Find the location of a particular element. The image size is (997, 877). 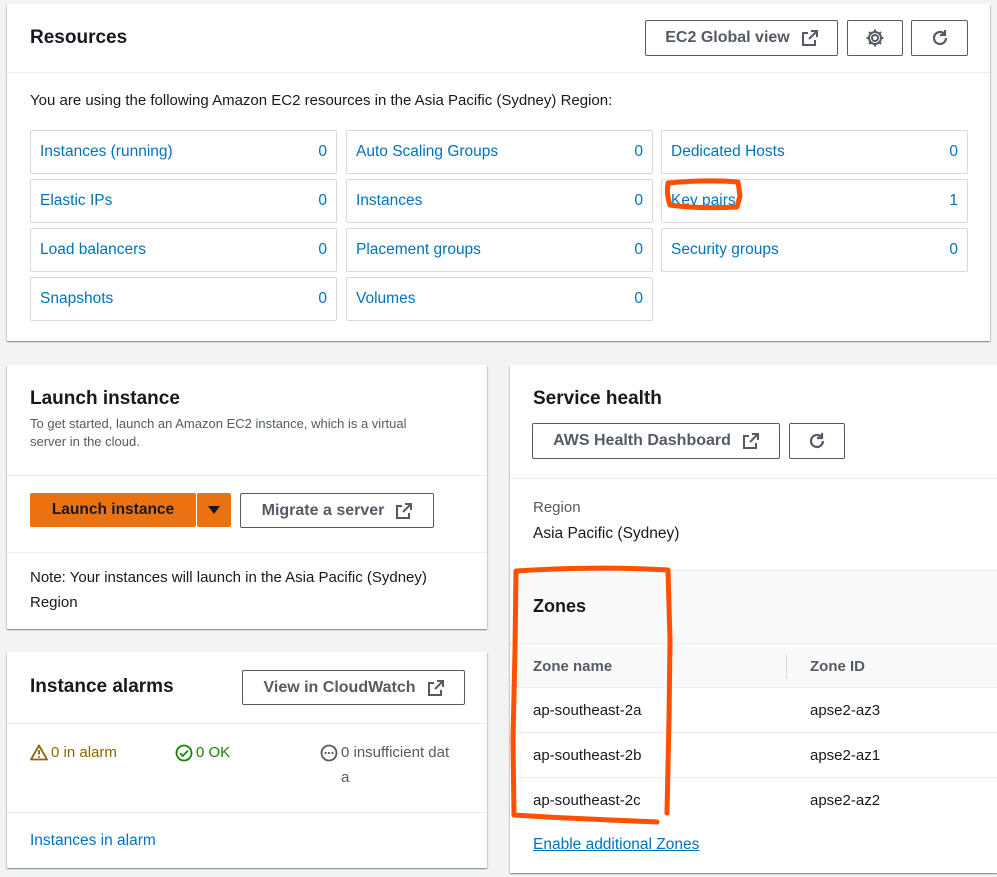

table-row: ap-southeast-2a apse2-az3 is located at coordinates (753, 710).